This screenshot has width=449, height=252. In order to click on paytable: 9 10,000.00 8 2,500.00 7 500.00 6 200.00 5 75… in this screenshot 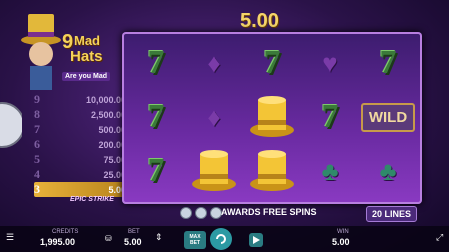, I will do `click(80, 144)`.